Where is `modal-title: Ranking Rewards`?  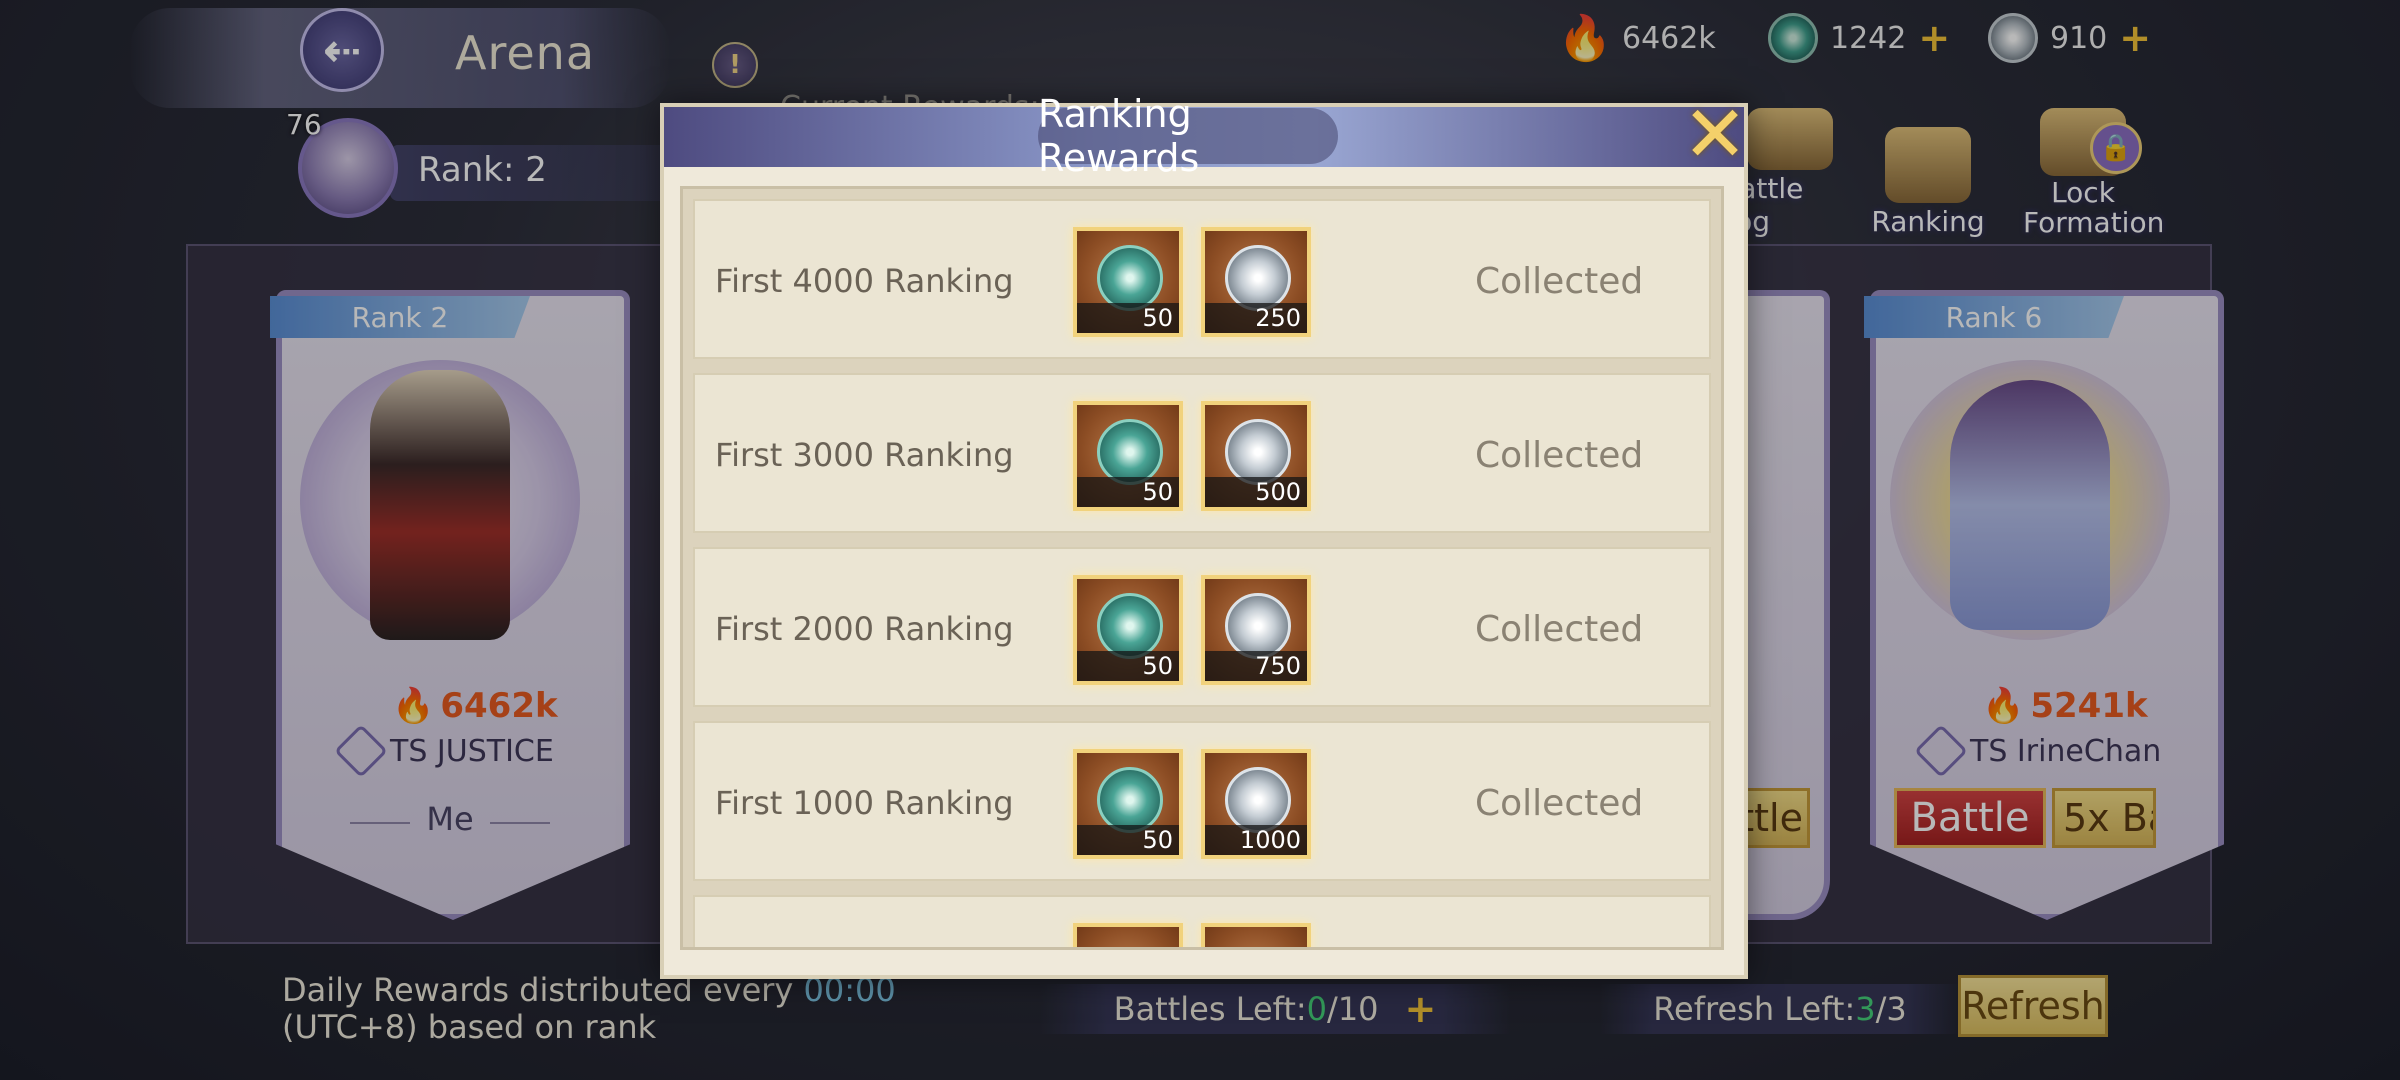
modal-title: Ranking Rewards is located at coordinates (1188, 136).